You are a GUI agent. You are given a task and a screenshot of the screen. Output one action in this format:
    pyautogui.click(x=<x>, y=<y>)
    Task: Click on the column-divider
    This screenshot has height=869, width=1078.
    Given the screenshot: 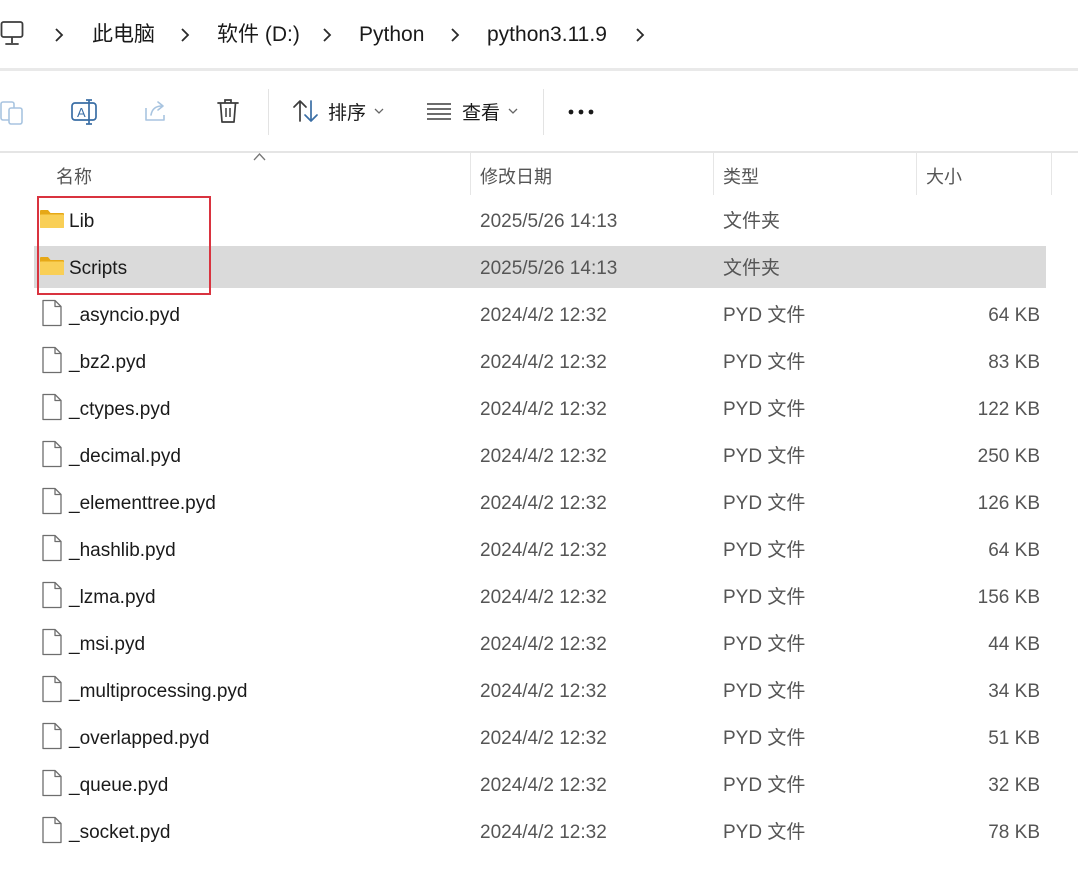 What is the action you would take?
    pyautogui.click(x=1051, y=174)
    